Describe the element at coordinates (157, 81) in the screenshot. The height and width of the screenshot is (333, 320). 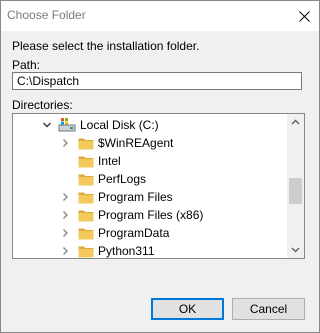
I see `path-input` at that location.